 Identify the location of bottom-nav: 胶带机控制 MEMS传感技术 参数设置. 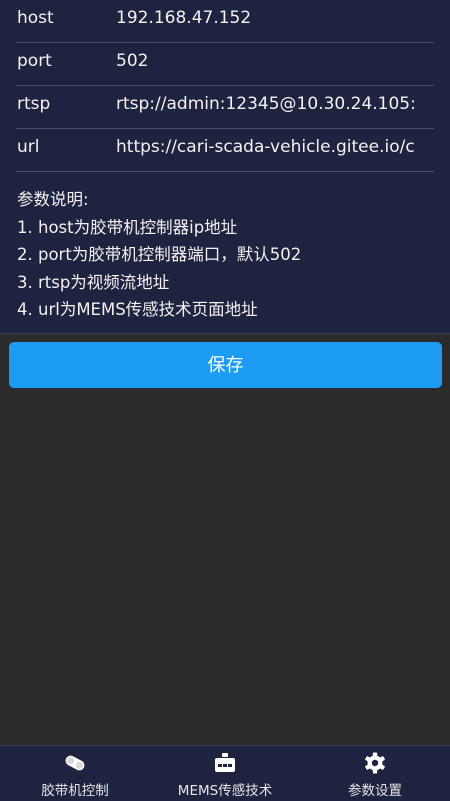
(225, 773).